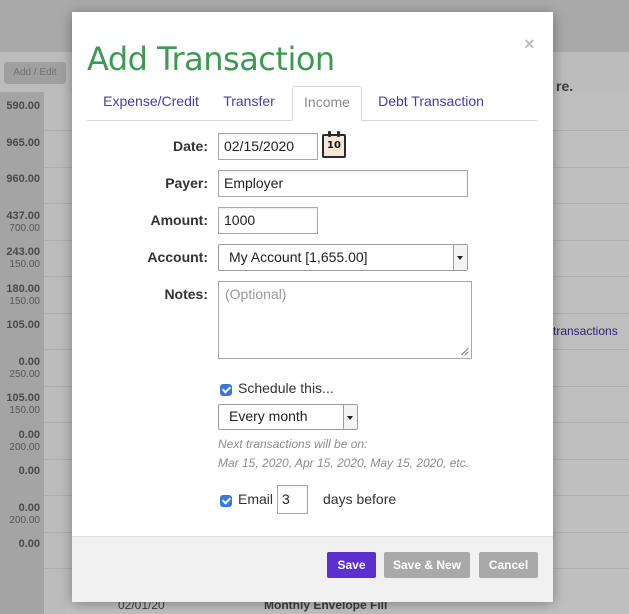 The height and width of the screenshot is (614, 629). What do you see at coordinates (465, 352) in the screenshot?
I see `resize-grip-icon` at bounding box center [465, 352].